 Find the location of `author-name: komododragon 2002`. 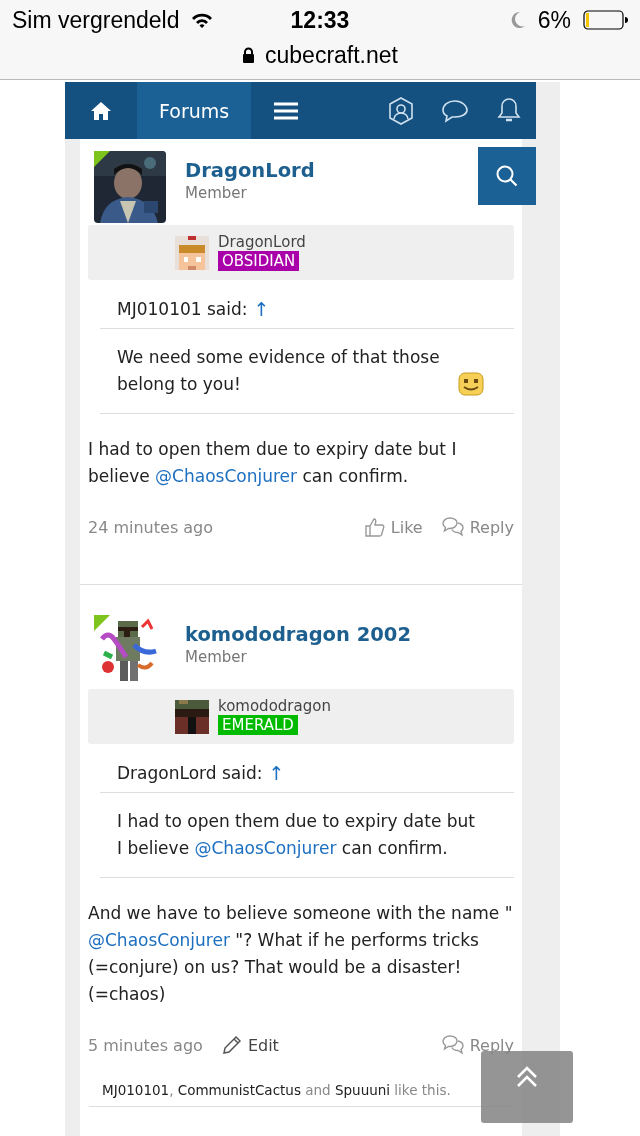

author-name: komododragon 2002 is located at coordinates (298, 634).